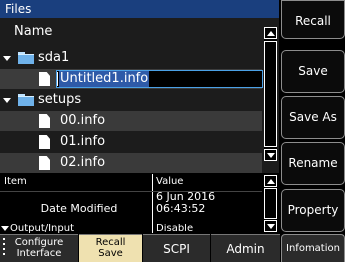  I want to click on tab-recall-save-label: Recall Save, so click(110, 248).